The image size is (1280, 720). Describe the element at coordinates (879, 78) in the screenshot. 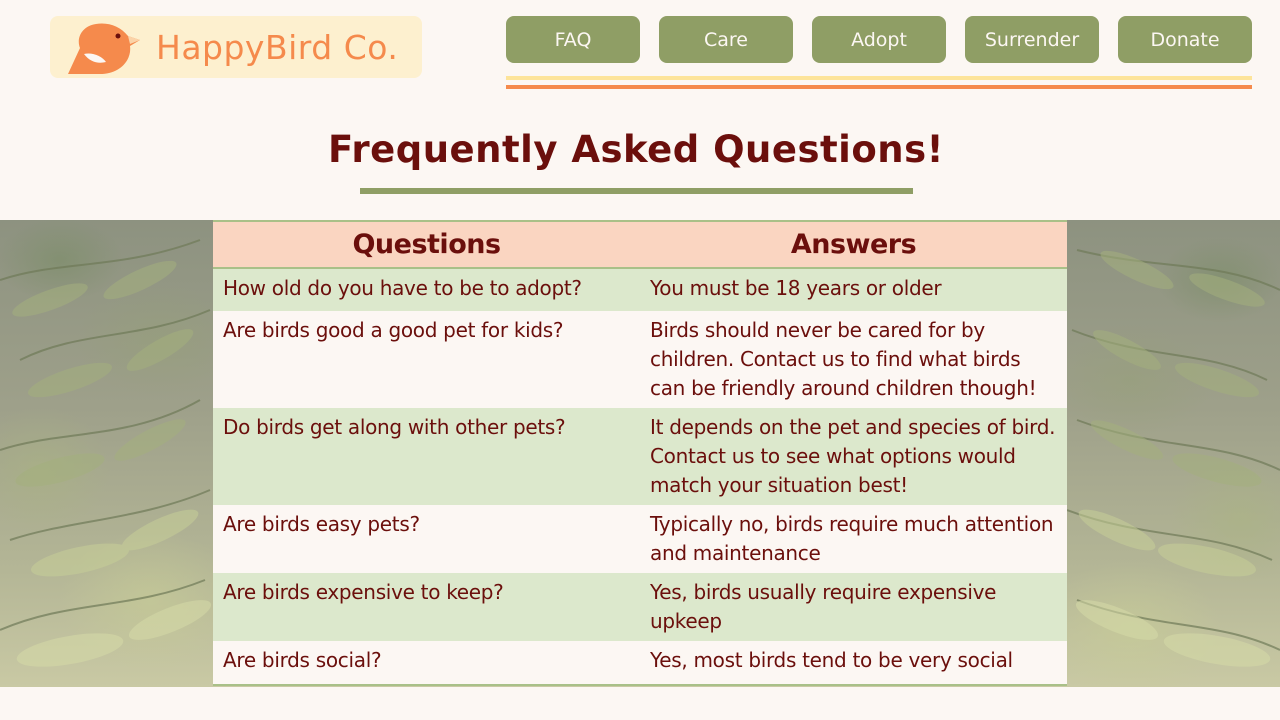

I see `header-divider-yellow` at that location.